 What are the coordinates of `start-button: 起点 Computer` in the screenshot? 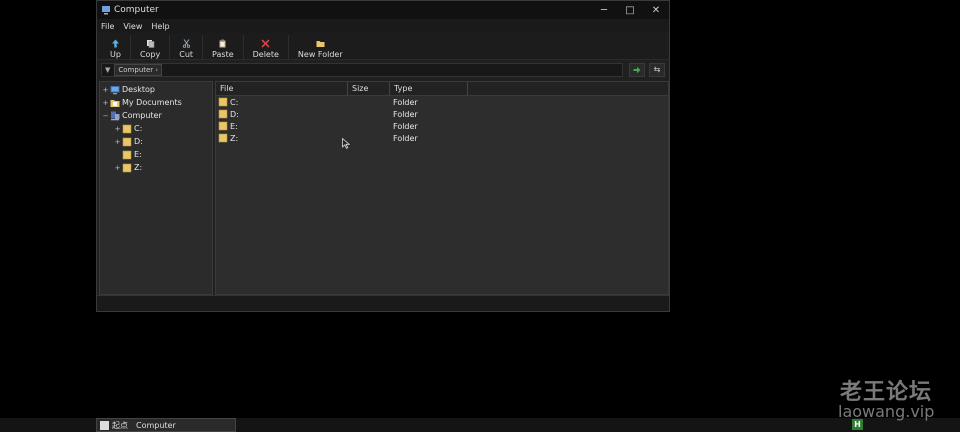 It's located at (166, 425).